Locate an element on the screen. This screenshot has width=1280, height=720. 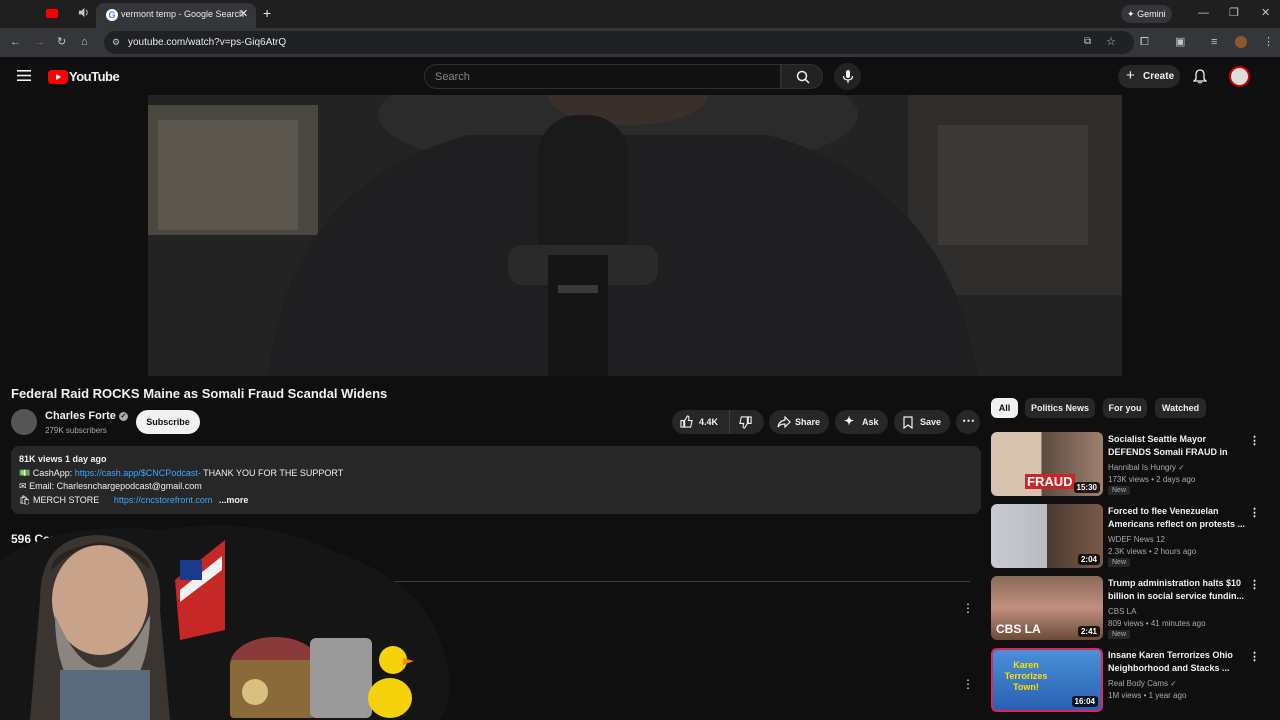
channel-avatar is located at coordinates (24, 422).